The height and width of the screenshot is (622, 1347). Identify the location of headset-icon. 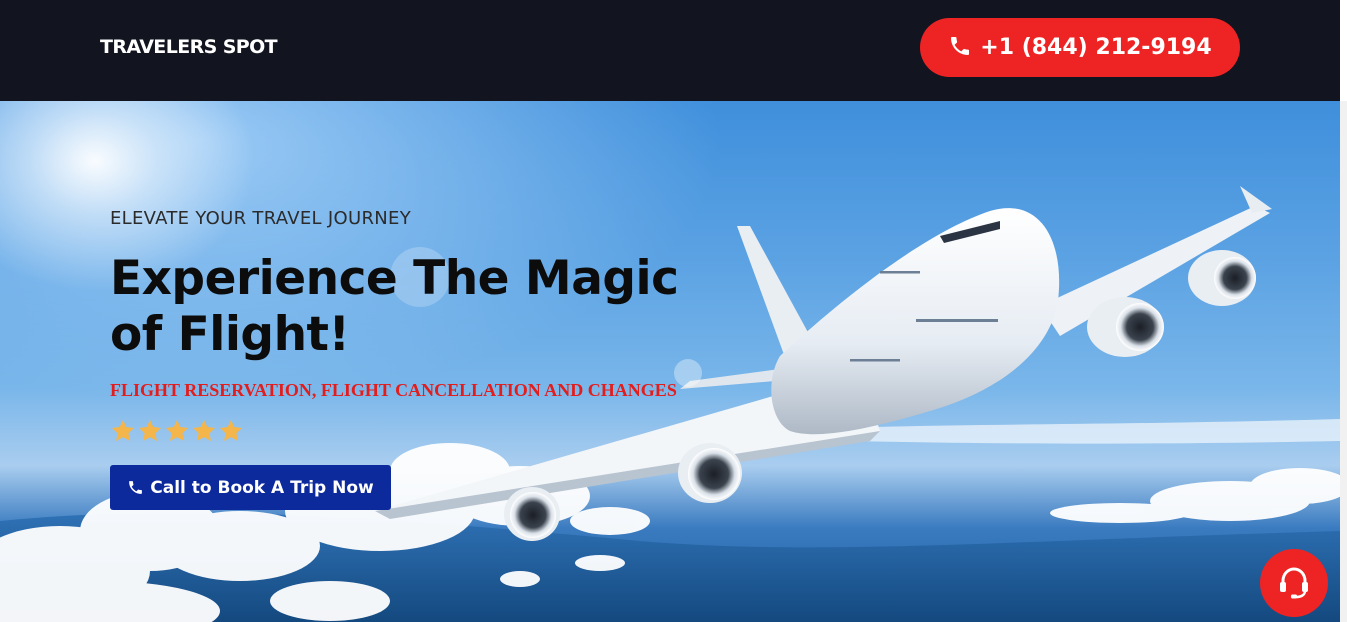
(1294, 583).